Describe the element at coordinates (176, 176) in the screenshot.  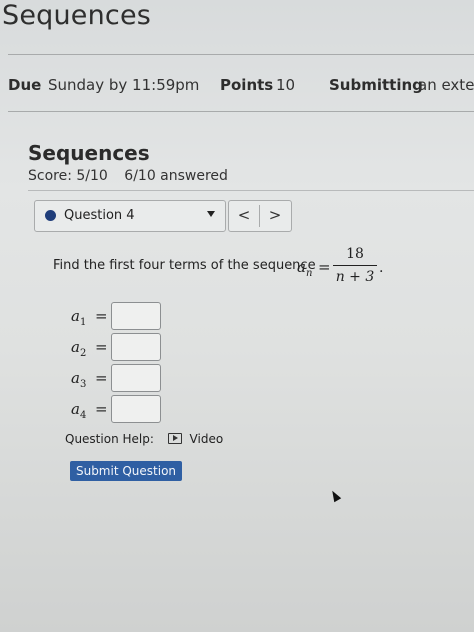
I see `answered-count: 6/10 answered` at that location.